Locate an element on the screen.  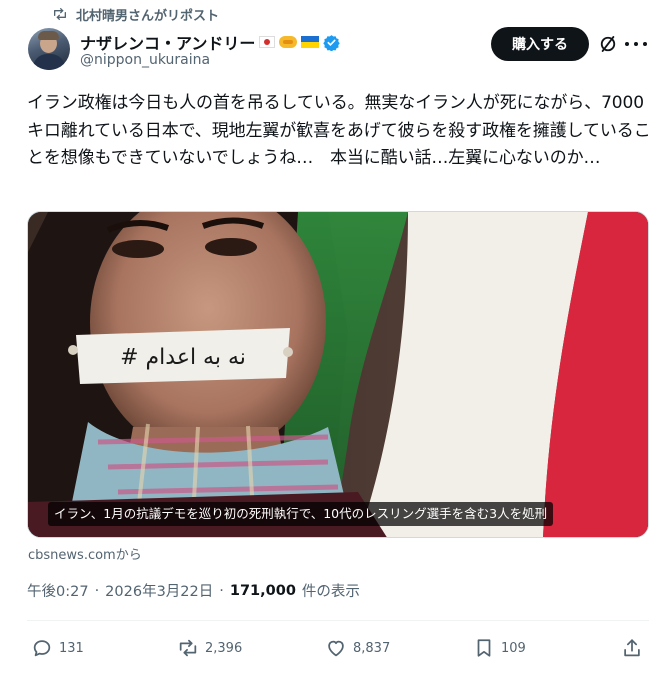
verified-badge-icon is located at coordinates (332, 42).